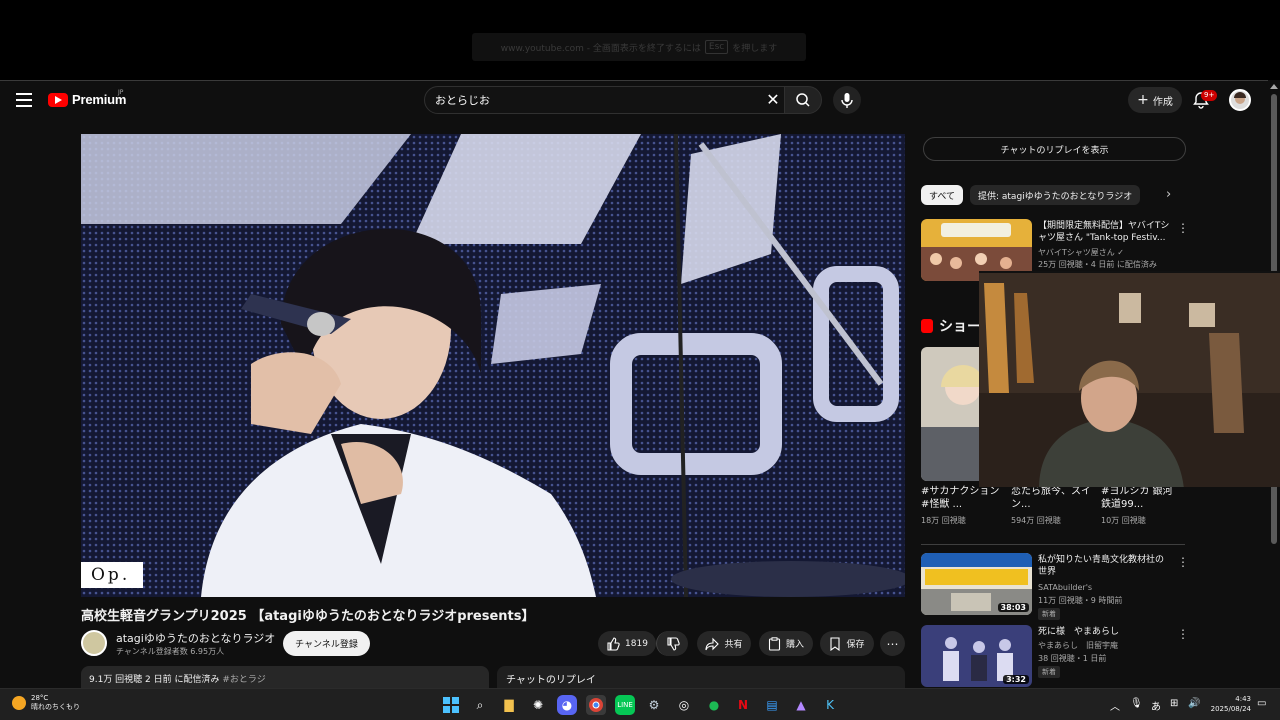 This screenshot has width=1280, height=720. I want to click on share-button: 共有, so click(724, 643).